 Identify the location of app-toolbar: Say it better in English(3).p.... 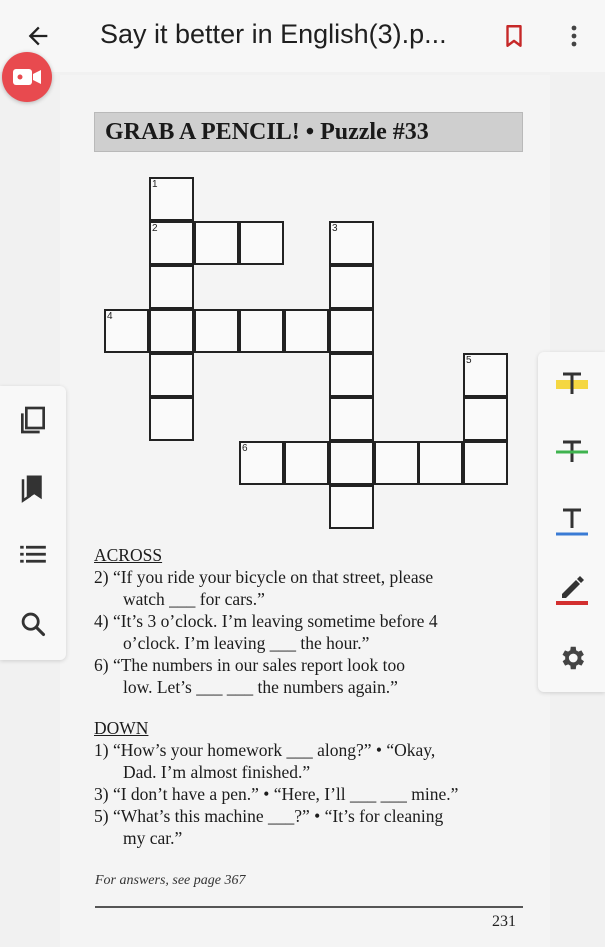
(302, 36).